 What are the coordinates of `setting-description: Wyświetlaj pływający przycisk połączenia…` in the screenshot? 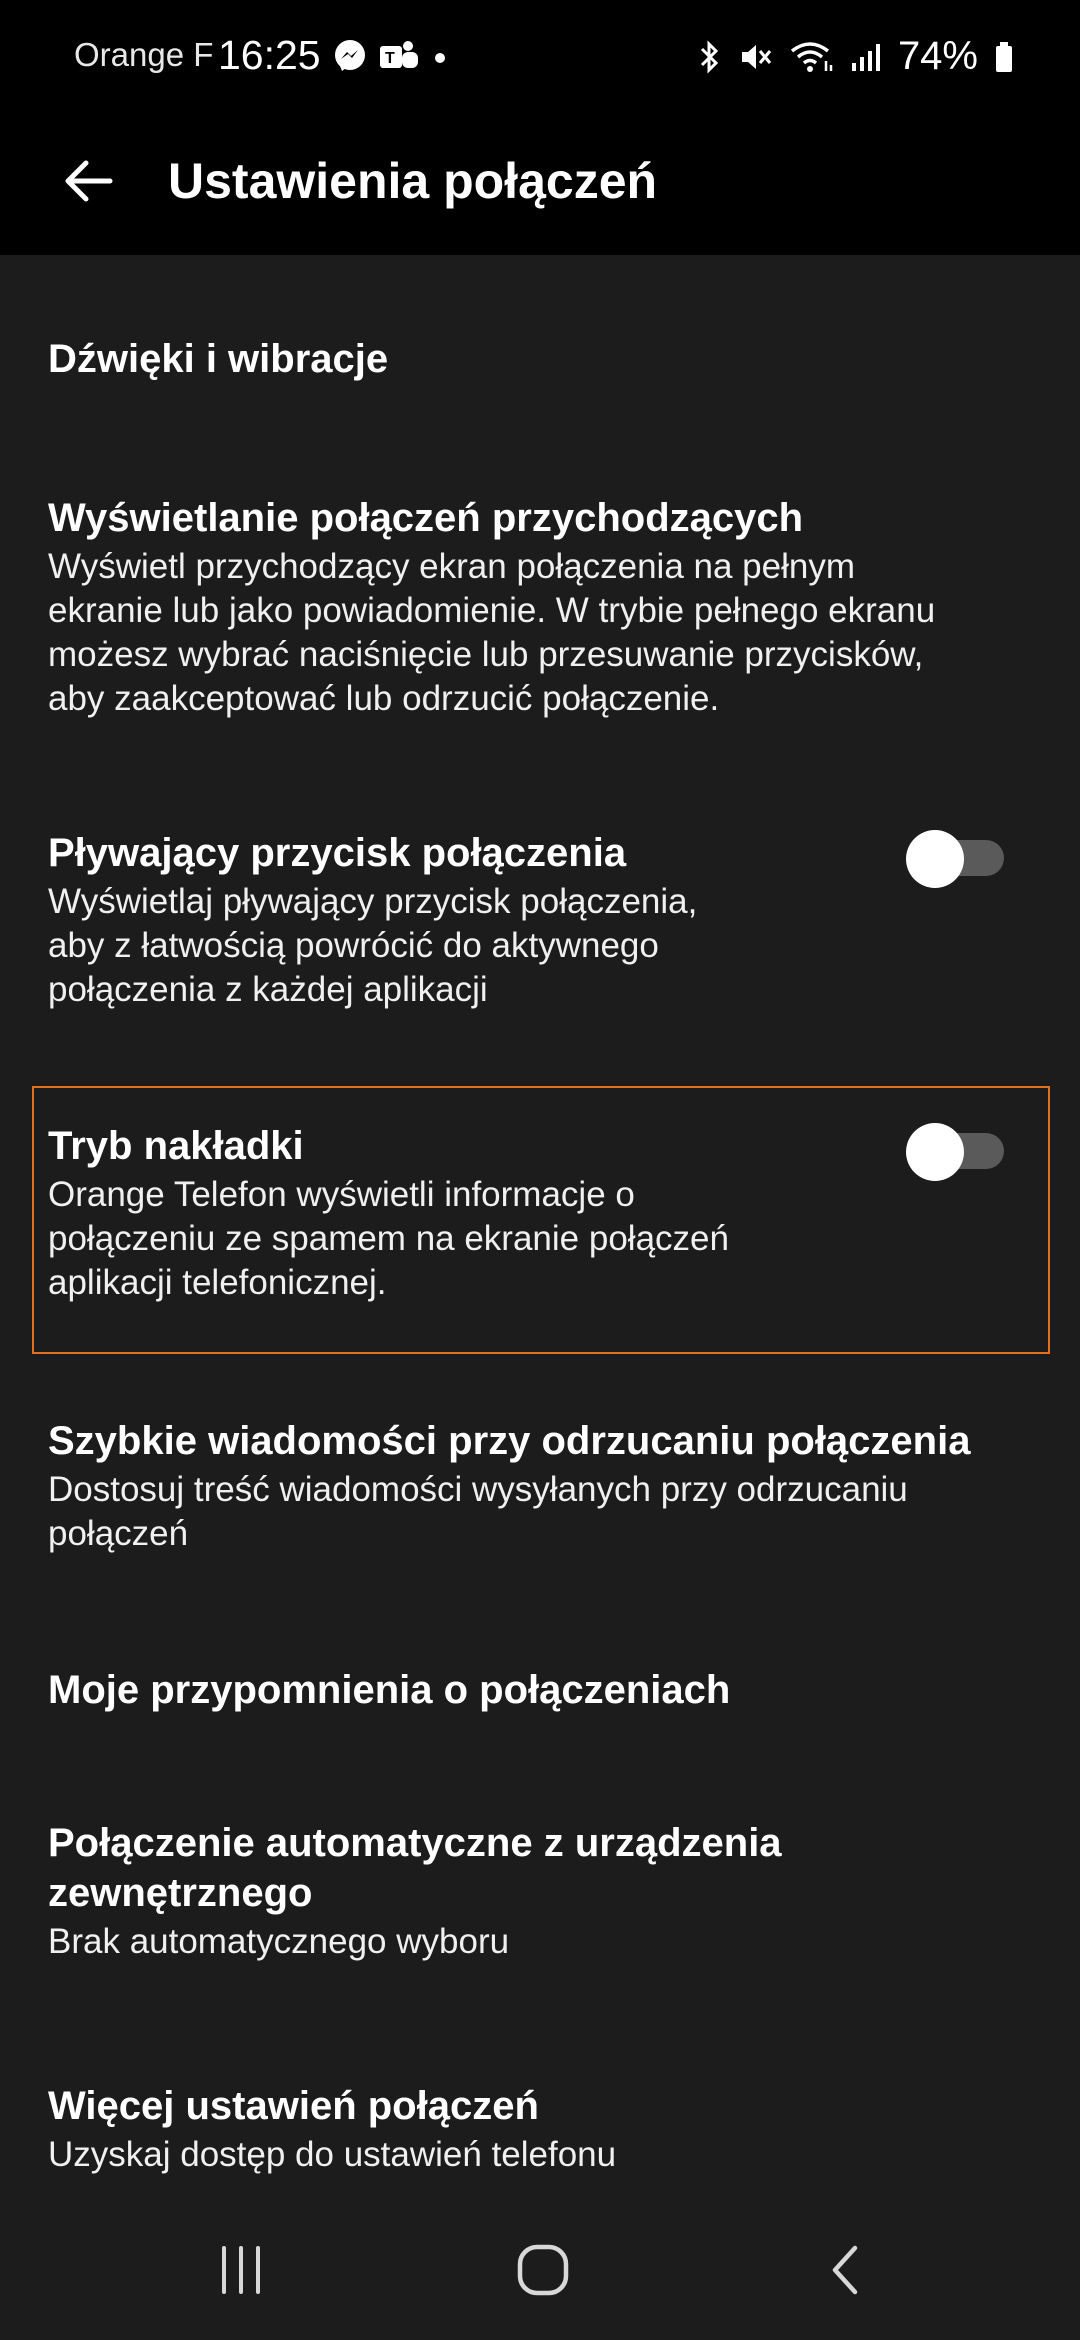 It's located at (372, 946).